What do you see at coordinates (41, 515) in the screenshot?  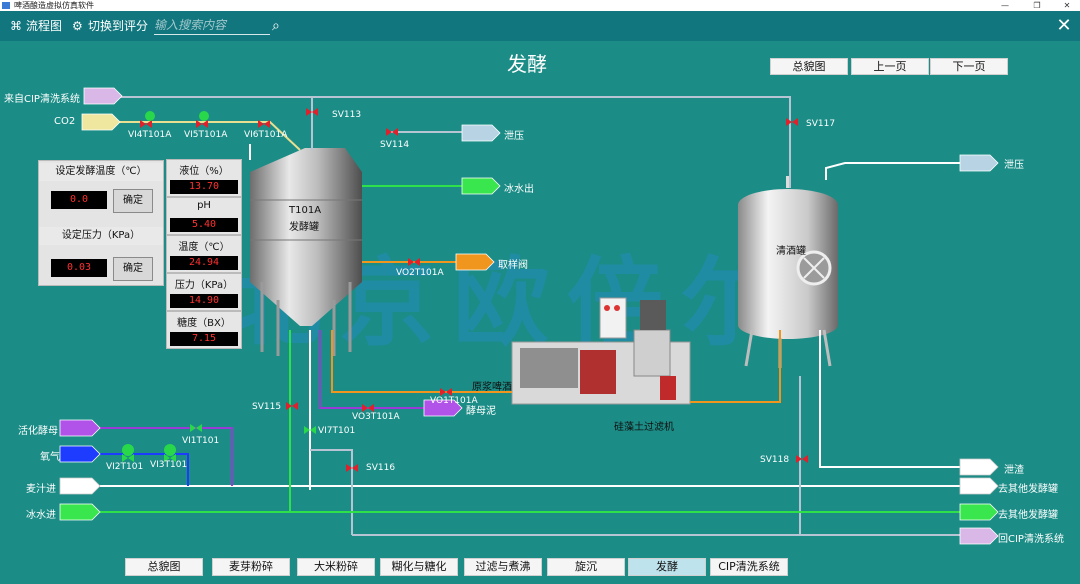 I see `ice-water-in-label: 冰水进` at bounding box center [41, 515].